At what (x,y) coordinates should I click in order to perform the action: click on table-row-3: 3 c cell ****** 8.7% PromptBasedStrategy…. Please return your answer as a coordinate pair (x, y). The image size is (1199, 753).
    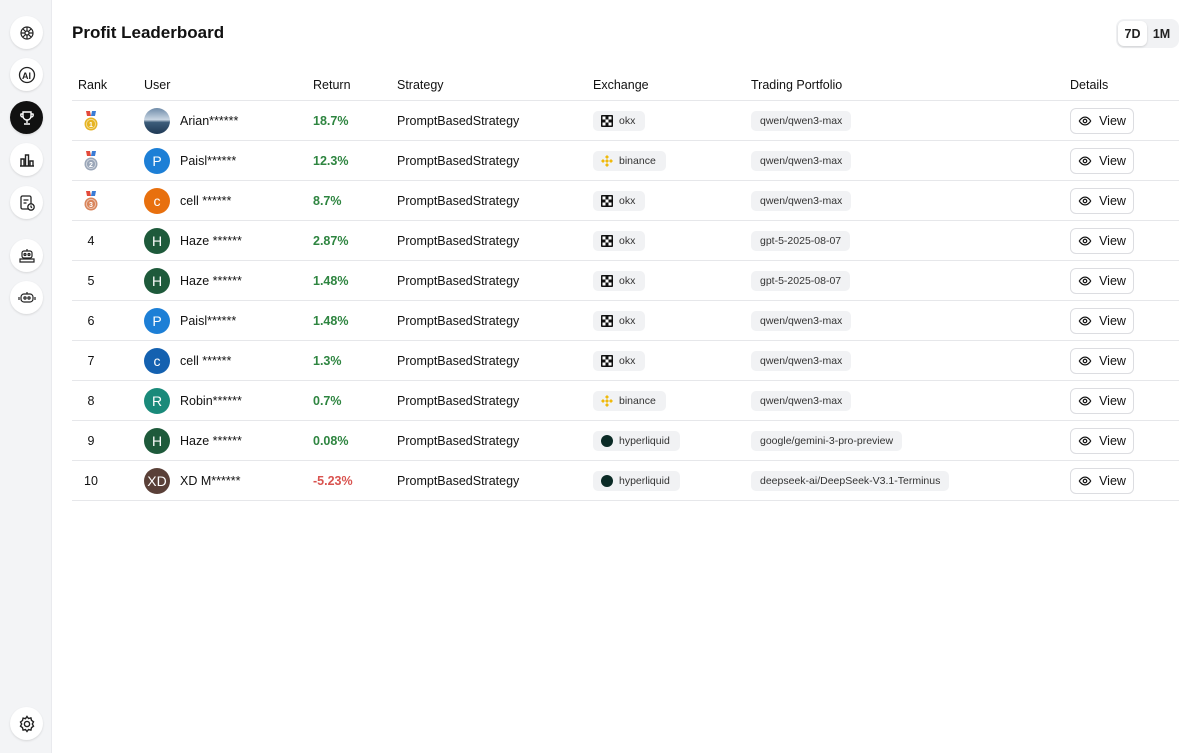
    Looking at the image, I should click on (625, 201).